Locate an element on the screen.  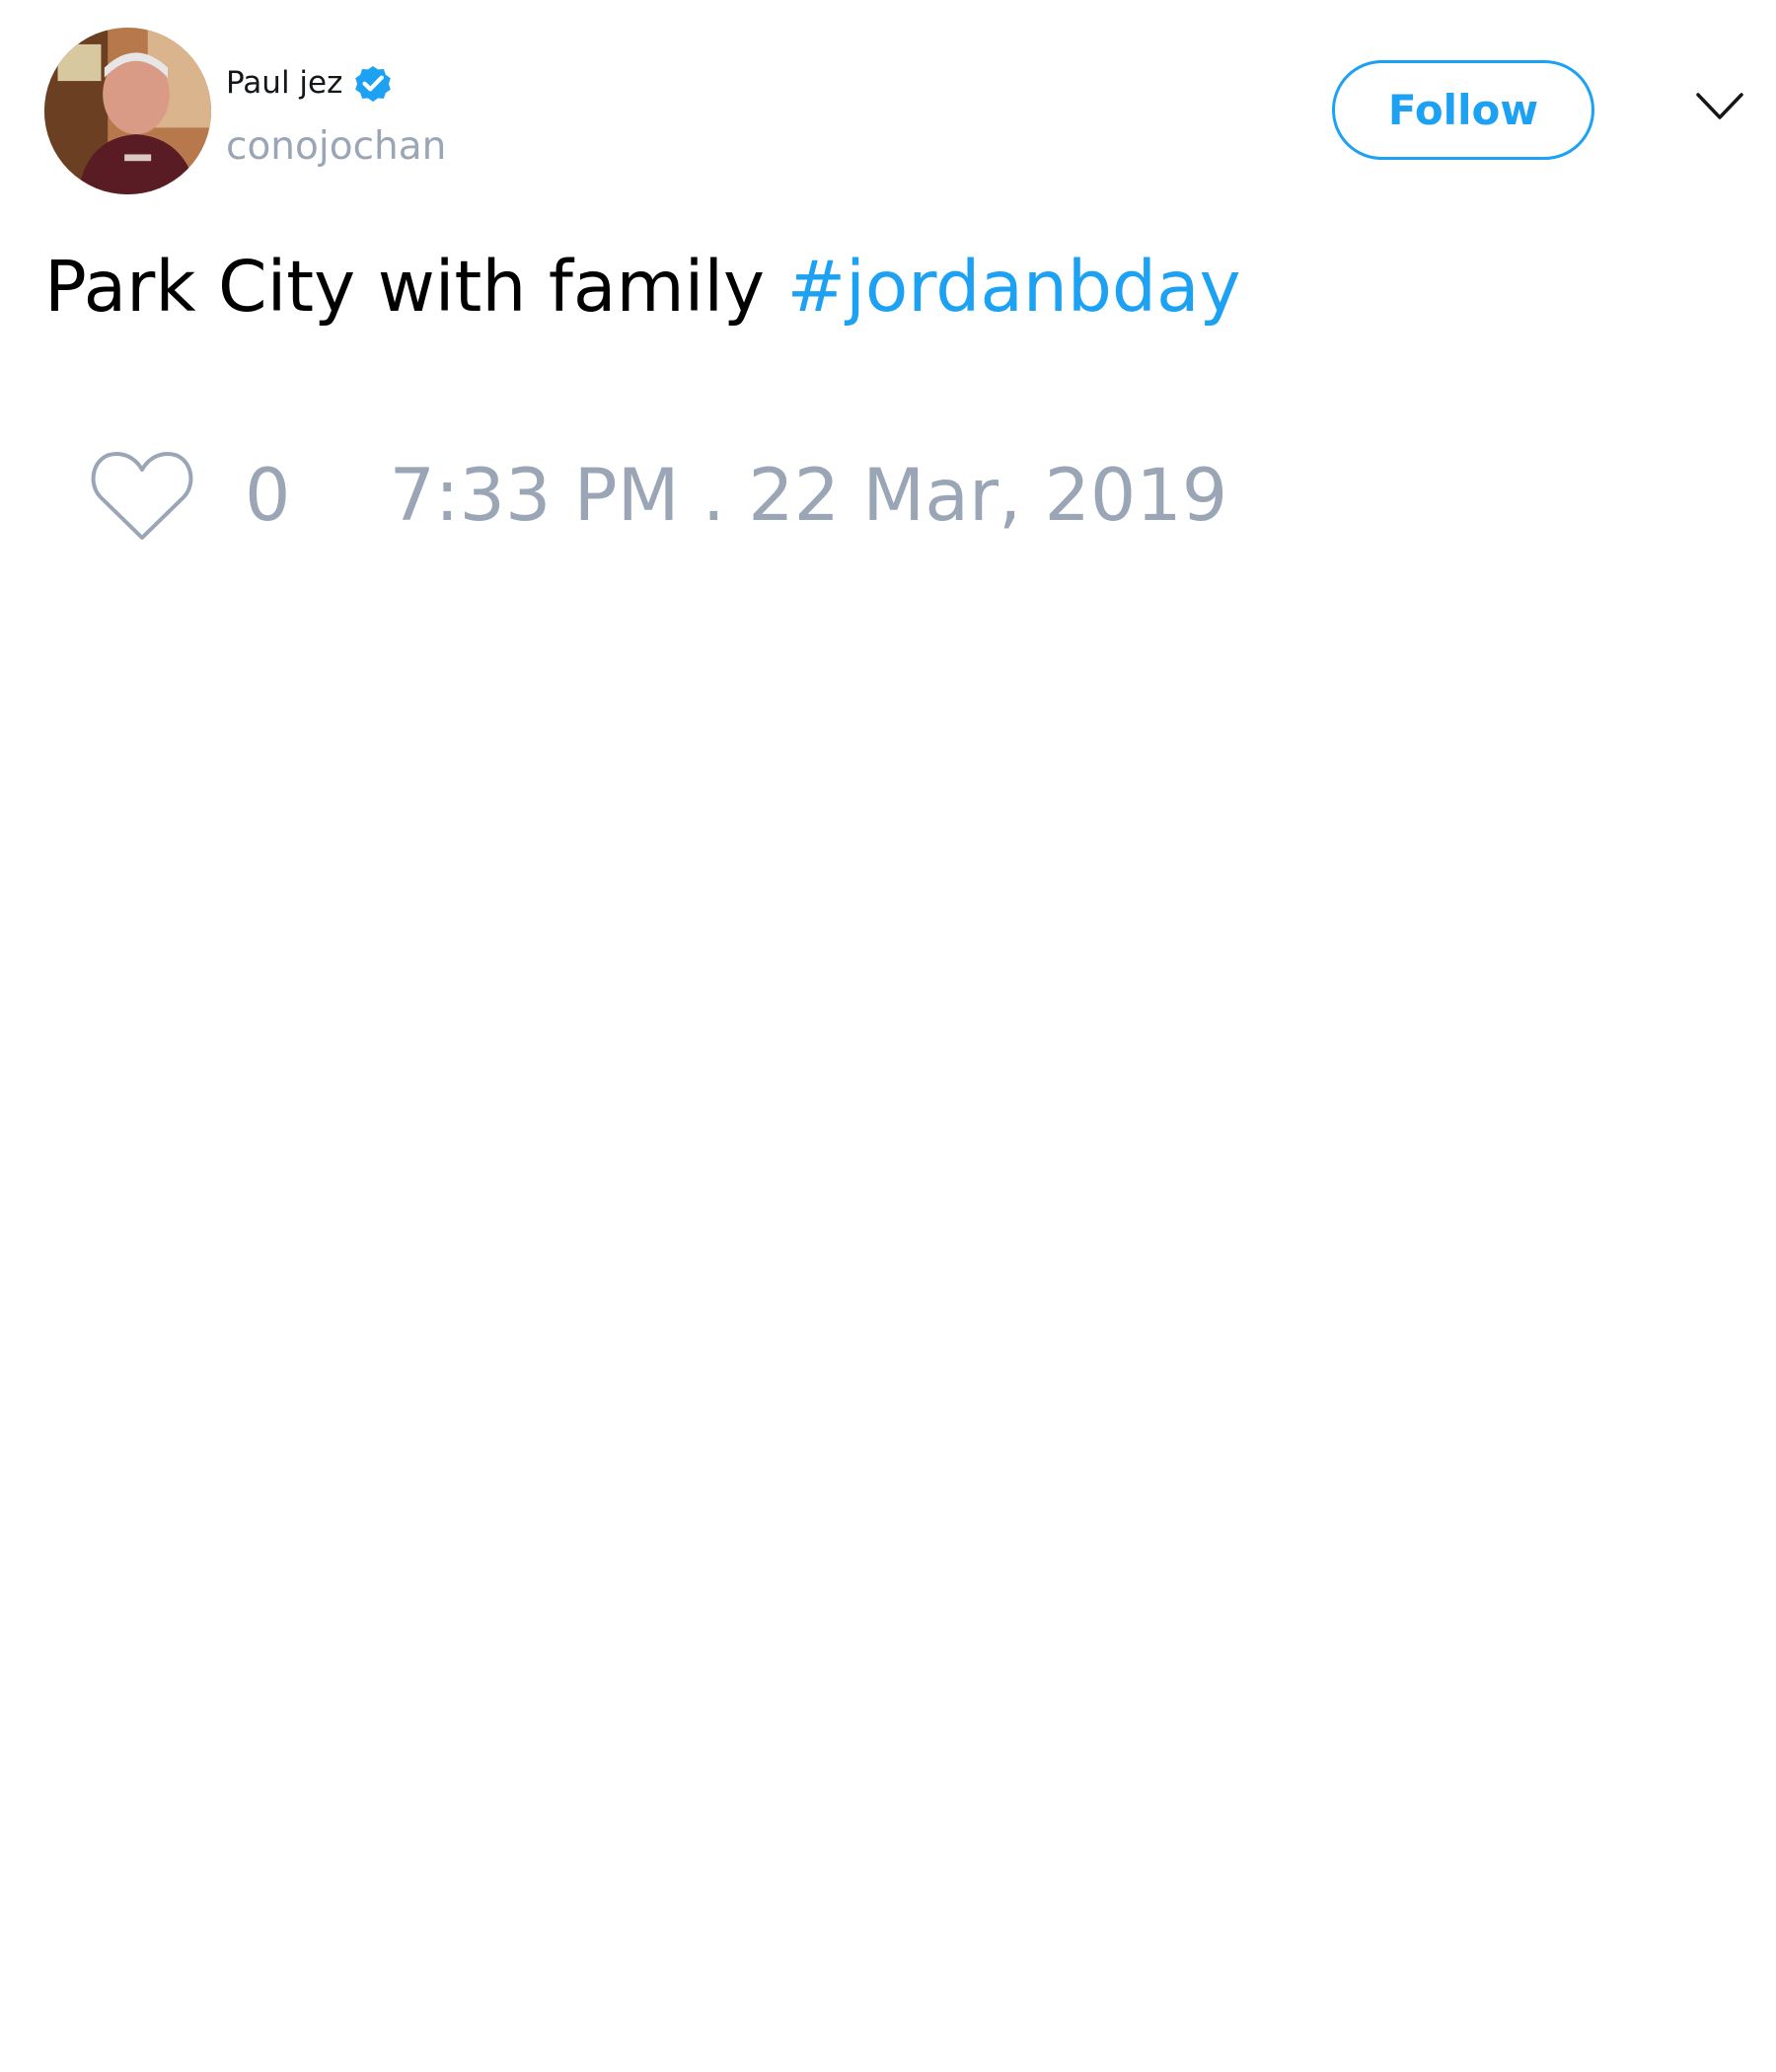
author-name-row: Paul jez is located at coordinates (311, 83).